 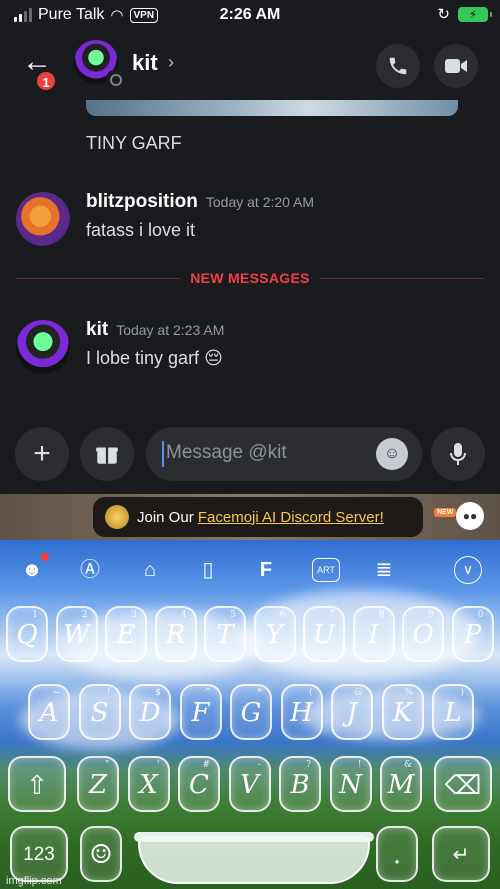 What do you see at coordinates (200, 712) in the screenshot?
I see `key-f: F ^` at bounding box center [200, 712].